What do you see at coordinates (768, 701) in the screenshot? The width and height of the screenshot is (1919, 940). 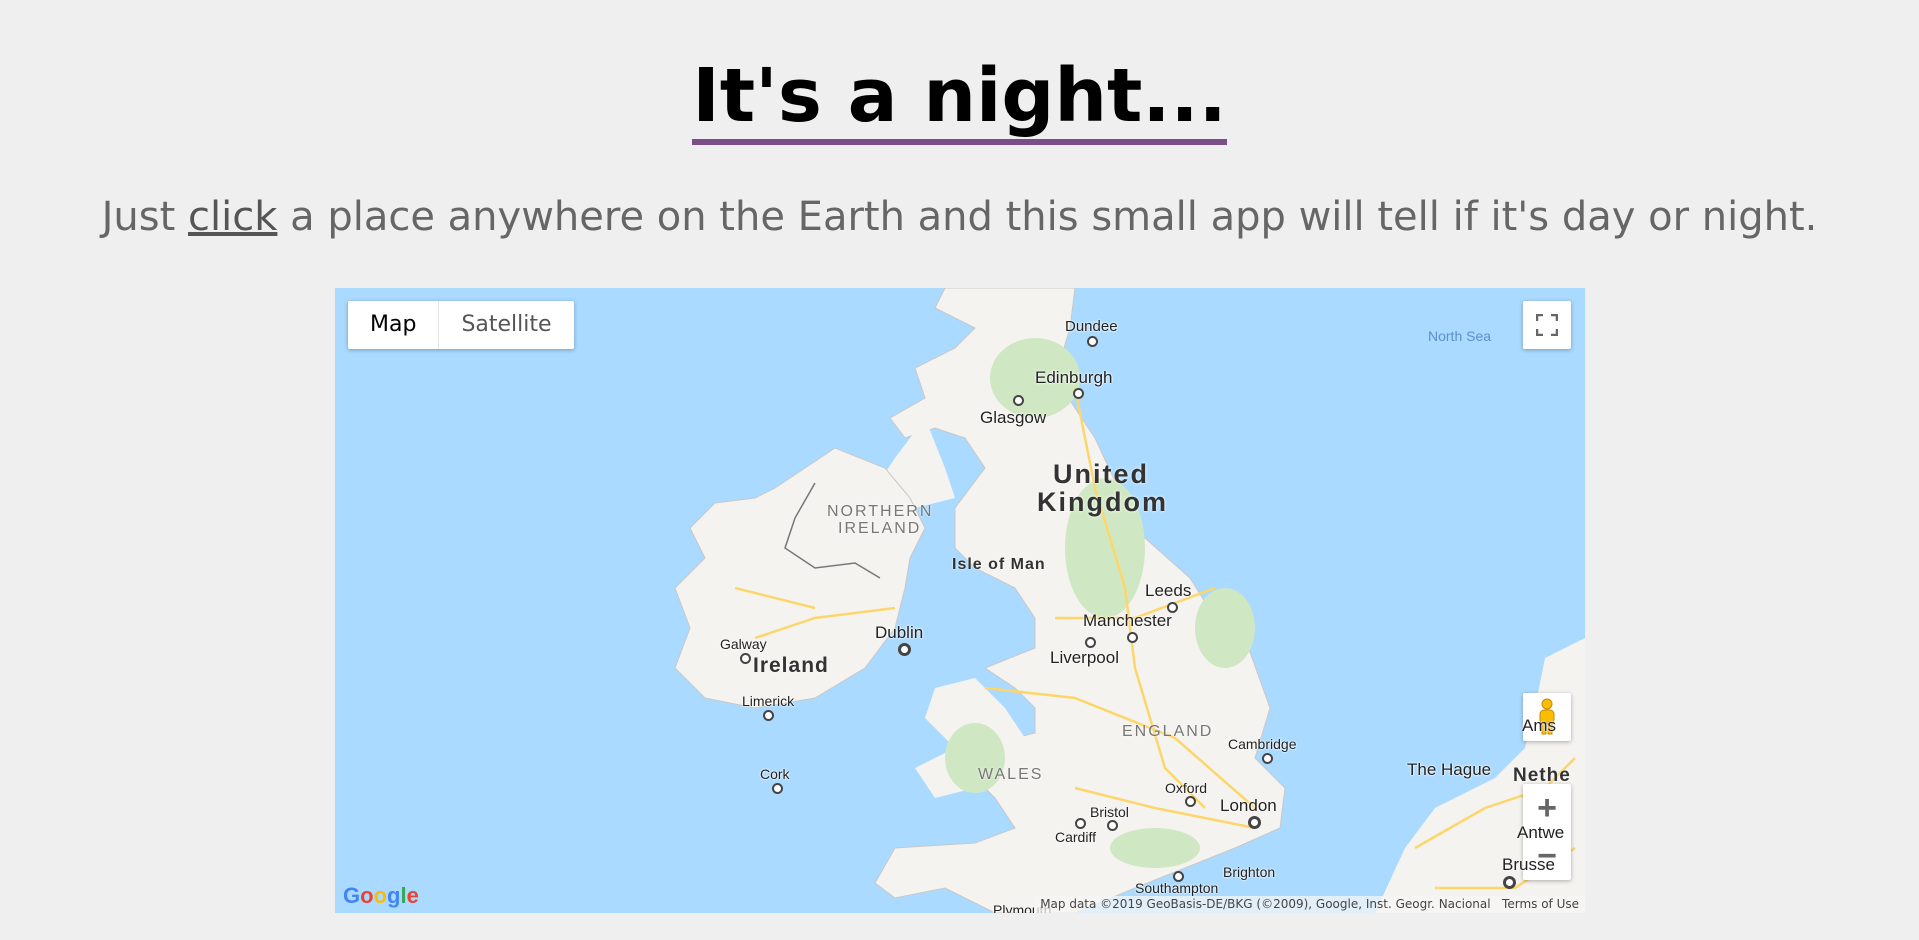 I see `label-limerick: Limerick` at bounding box center [768, 701].